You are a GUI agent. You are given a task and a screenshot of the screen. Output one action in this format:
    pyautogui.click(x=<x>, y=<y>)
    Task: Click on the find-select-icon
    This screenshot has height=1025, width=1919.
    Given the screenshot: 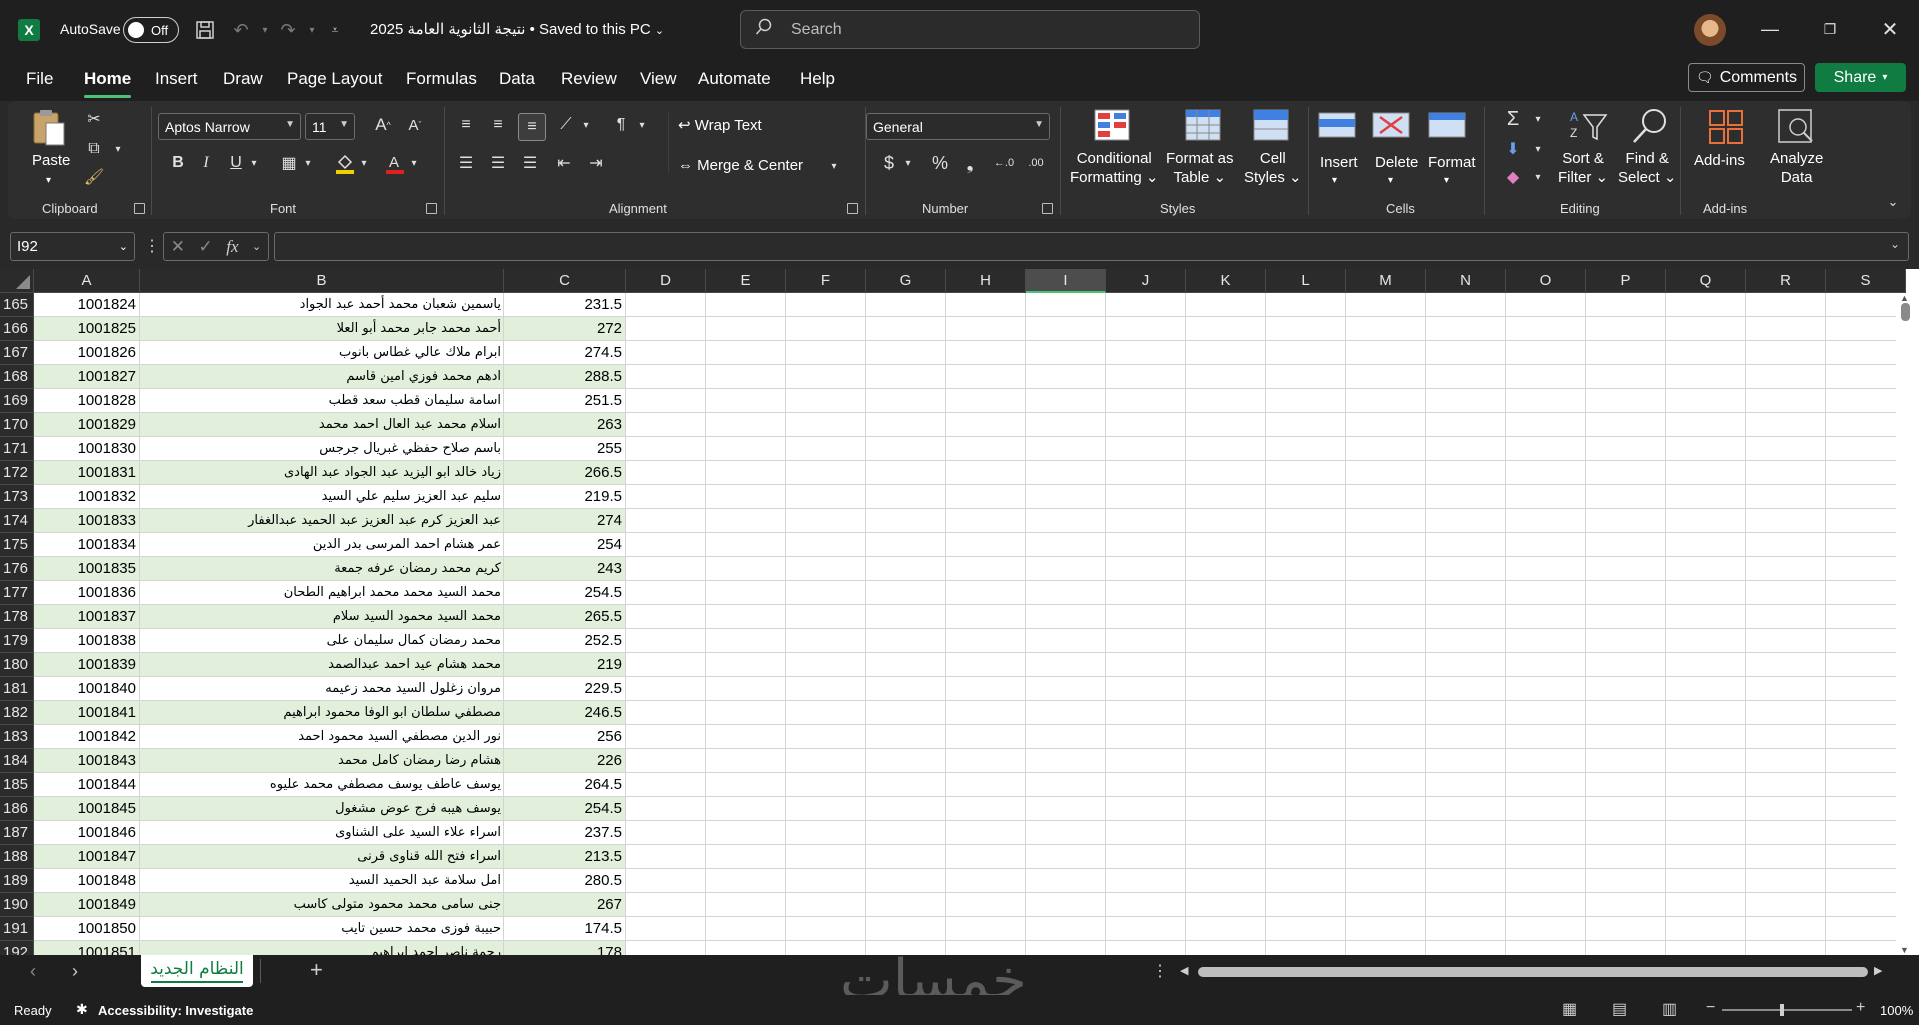 What is the action you would take?
    pyautogui.click(x=1650, y=127)
    